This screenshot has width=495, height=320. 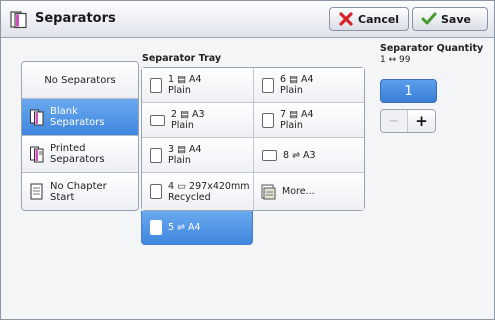 I want to click on tray-label-line1: 6 ▤ A4, so click(x=297, y=79).